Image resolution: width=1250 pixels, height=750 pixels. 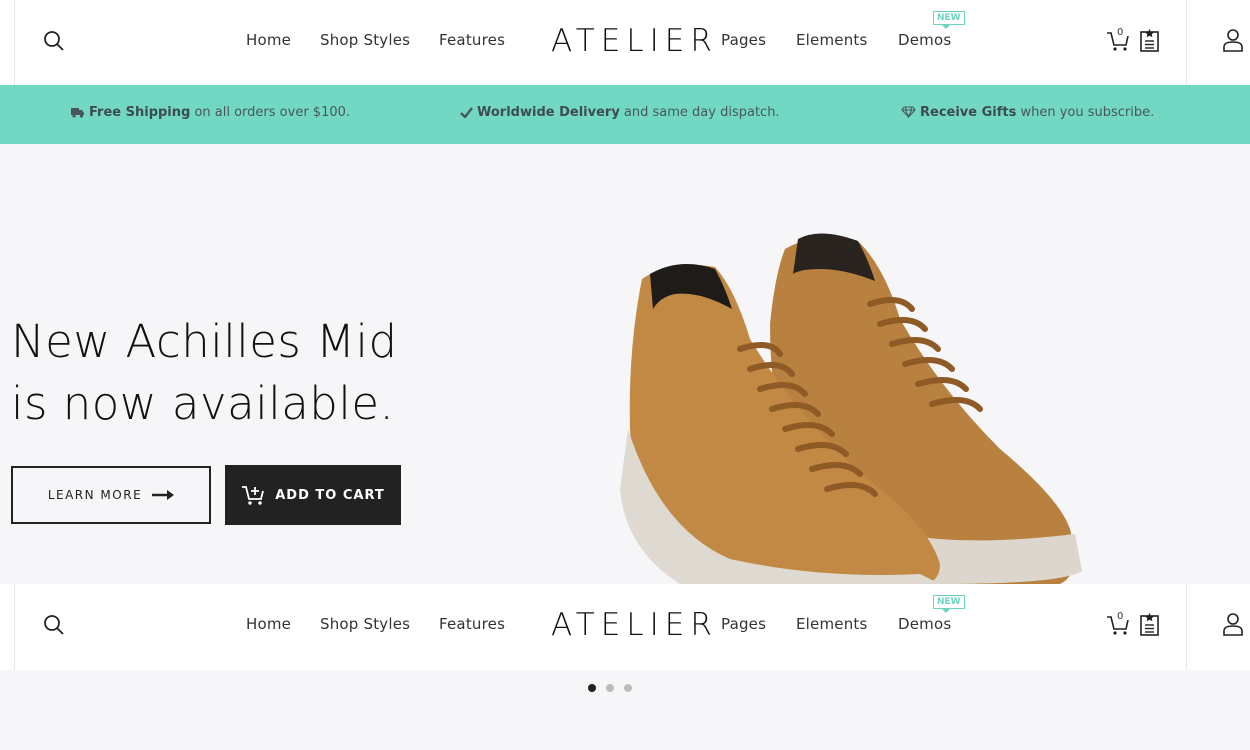 What do you see at coordinates (330, 495) in the screenshot?
I see `add-to-cart-label: ADD TO CART` at bounding box center [330, 495].